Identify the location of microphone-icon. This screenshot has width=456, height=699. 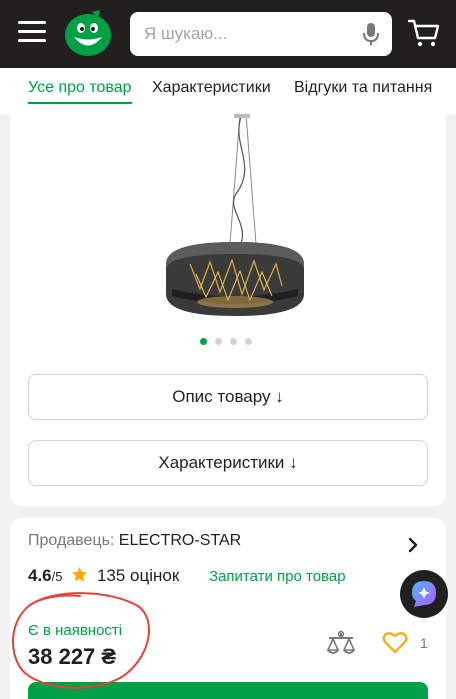
(371, 34).